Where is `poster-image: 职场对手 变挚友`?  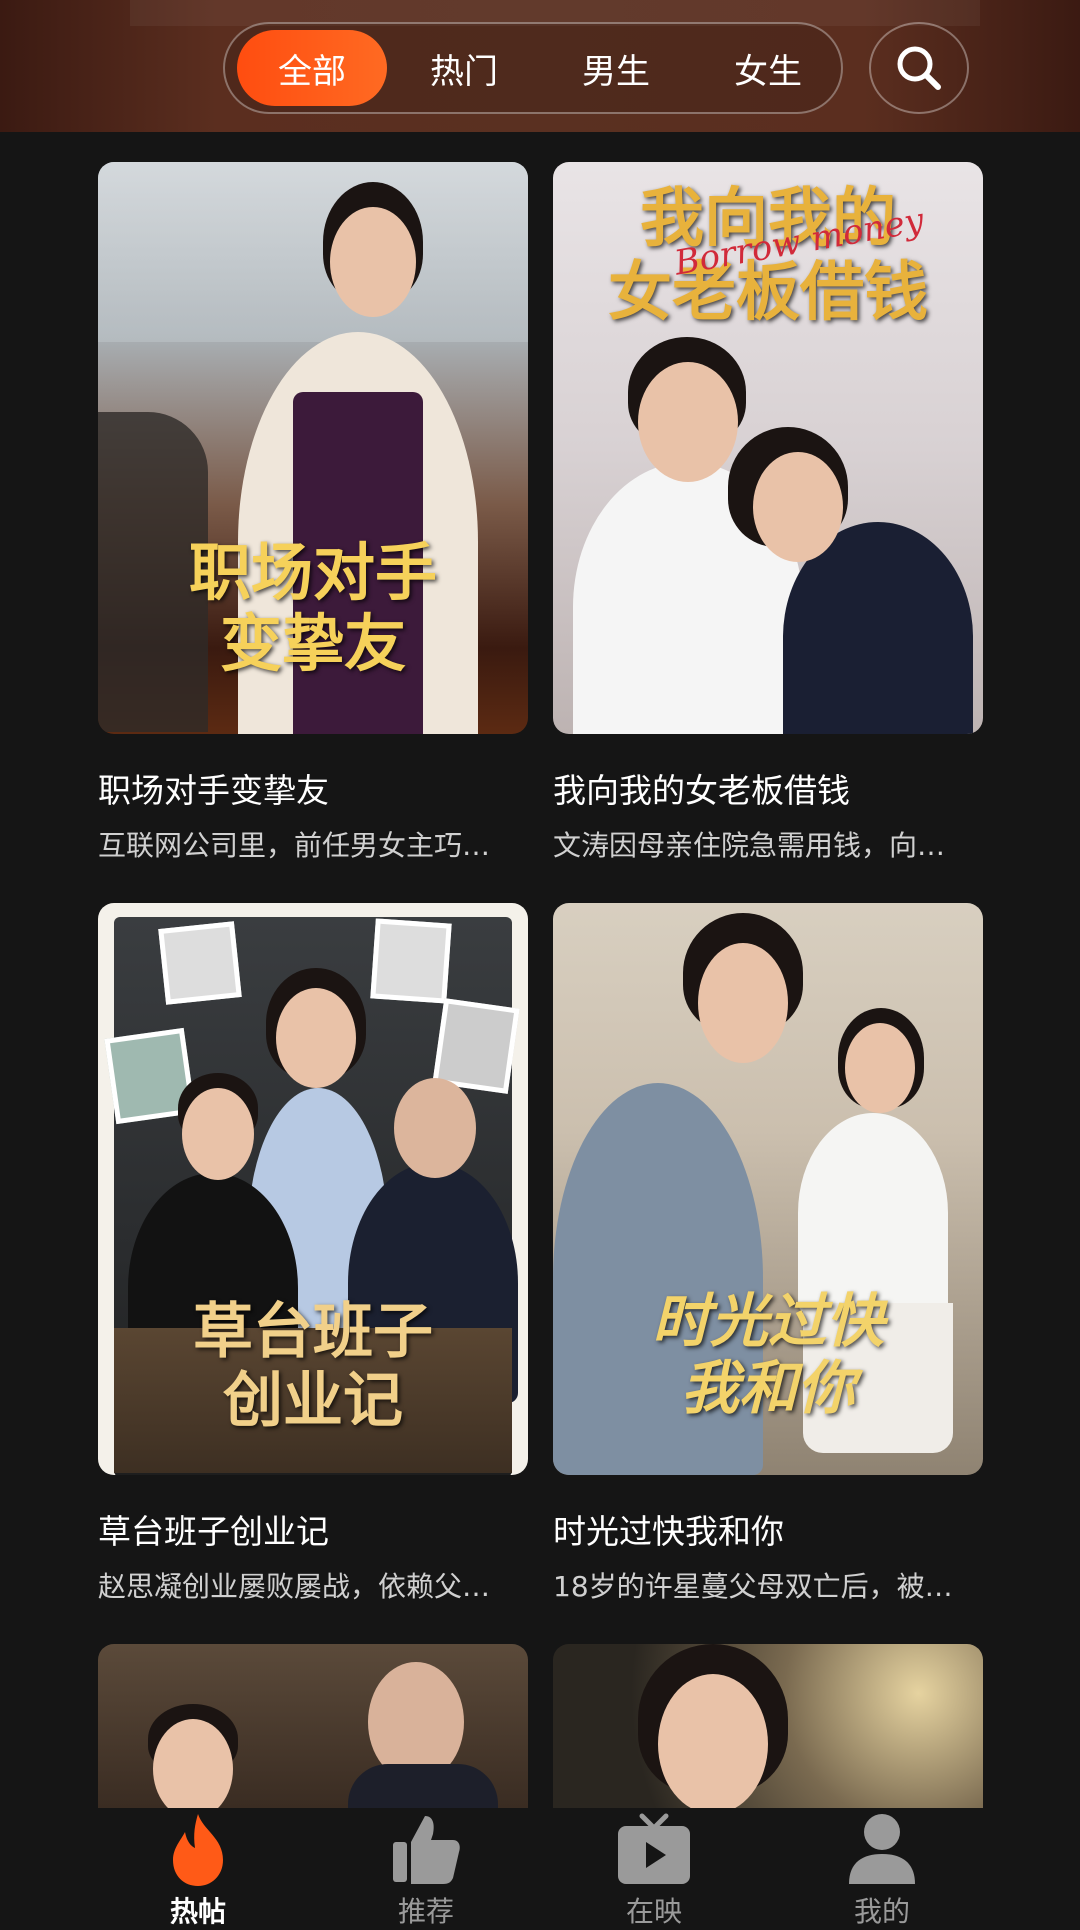 poster-image: 职场对手 变挚友 is located at coordinates (313, 448).